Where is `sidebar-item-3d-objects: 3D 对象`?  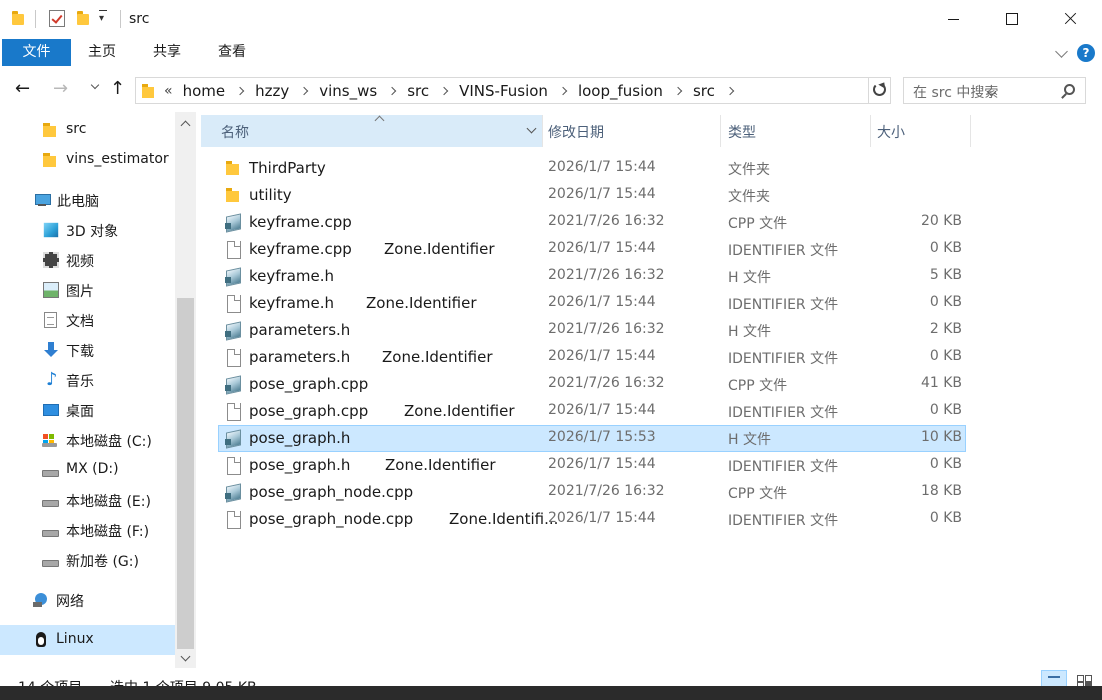 sidebar-item-3d-objects: 3D 对象 is located at coordinates (87, 230).